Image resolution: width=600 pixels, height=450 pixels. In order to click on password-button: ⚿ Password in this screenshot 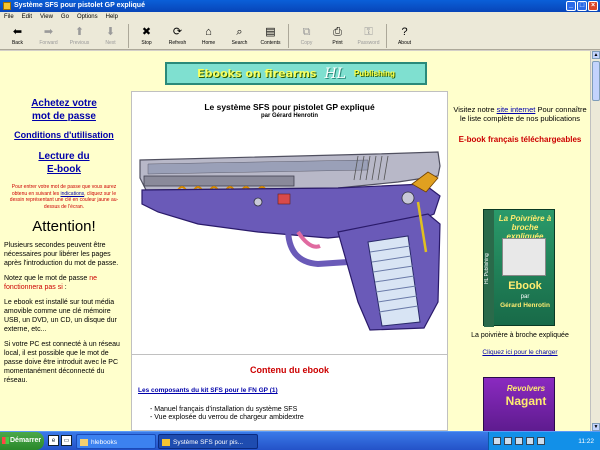, I will do `click(368, 36)`.